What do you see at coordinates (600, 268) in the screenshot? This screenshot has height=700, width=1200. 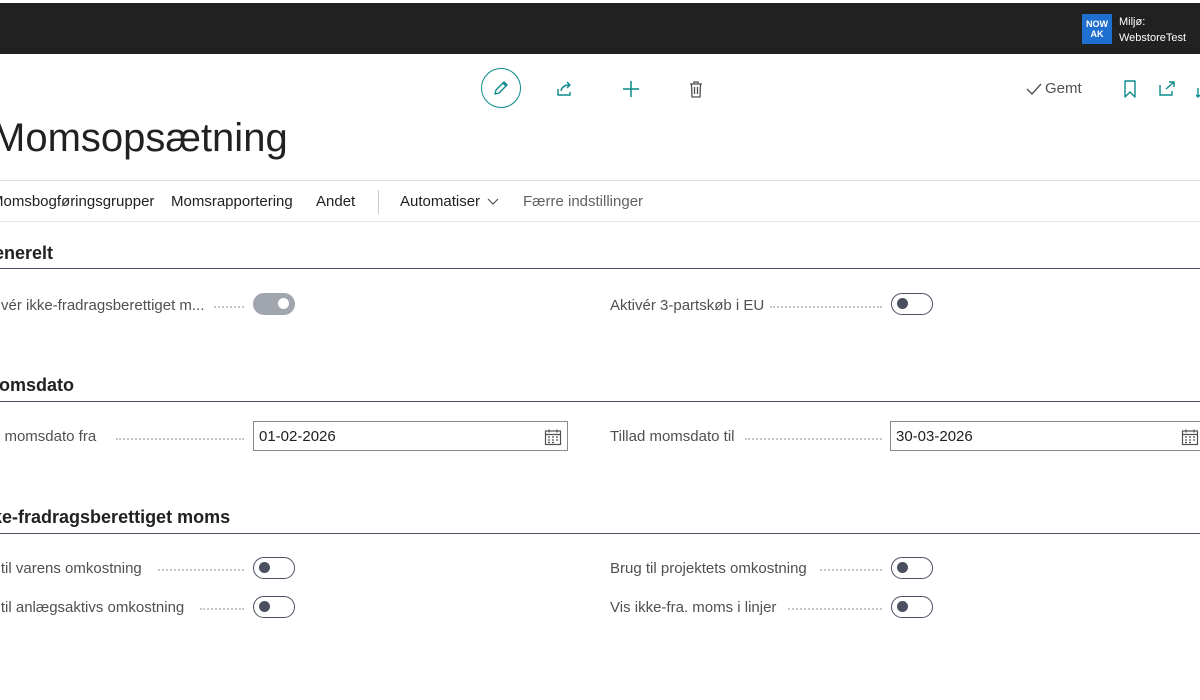 I see `section-divider-general` at bounding box center [600, 268].